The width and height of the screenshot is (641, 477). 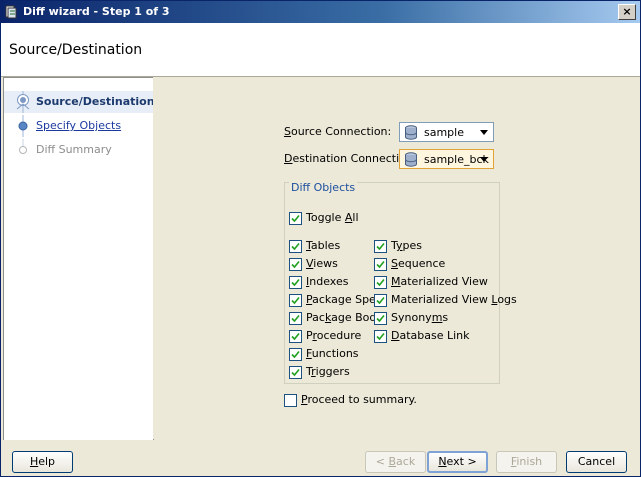 I want to click on title-bar: Diff wizard - Step 1 of 3 ×, so click(x=320, y=12).